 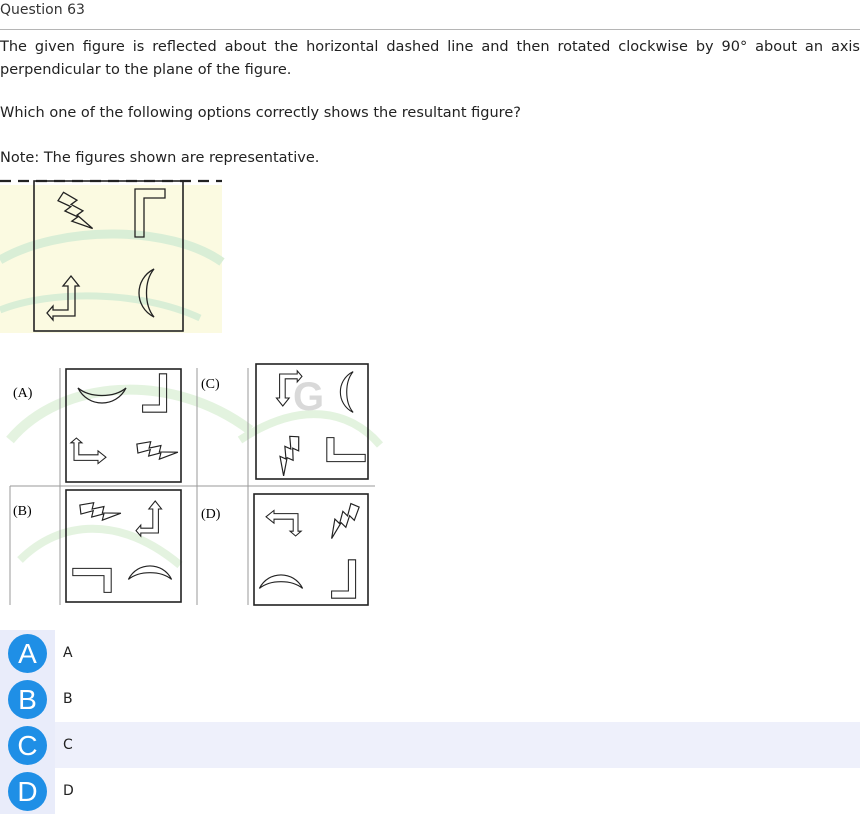 I want to click on option-b-text: B, so click(x=68, y=699).